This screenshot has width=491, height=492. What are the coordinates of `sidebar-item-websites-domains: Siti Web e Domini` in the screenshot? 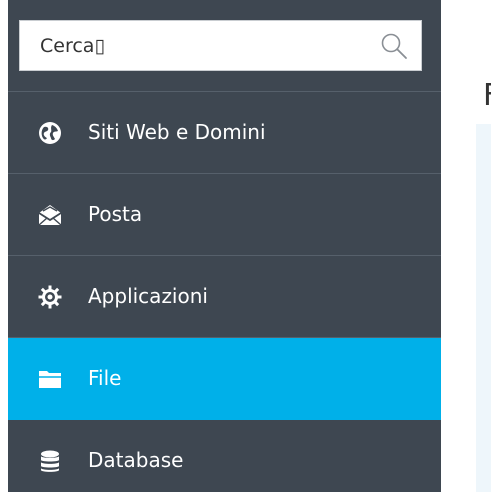 It's located at (224, 133).